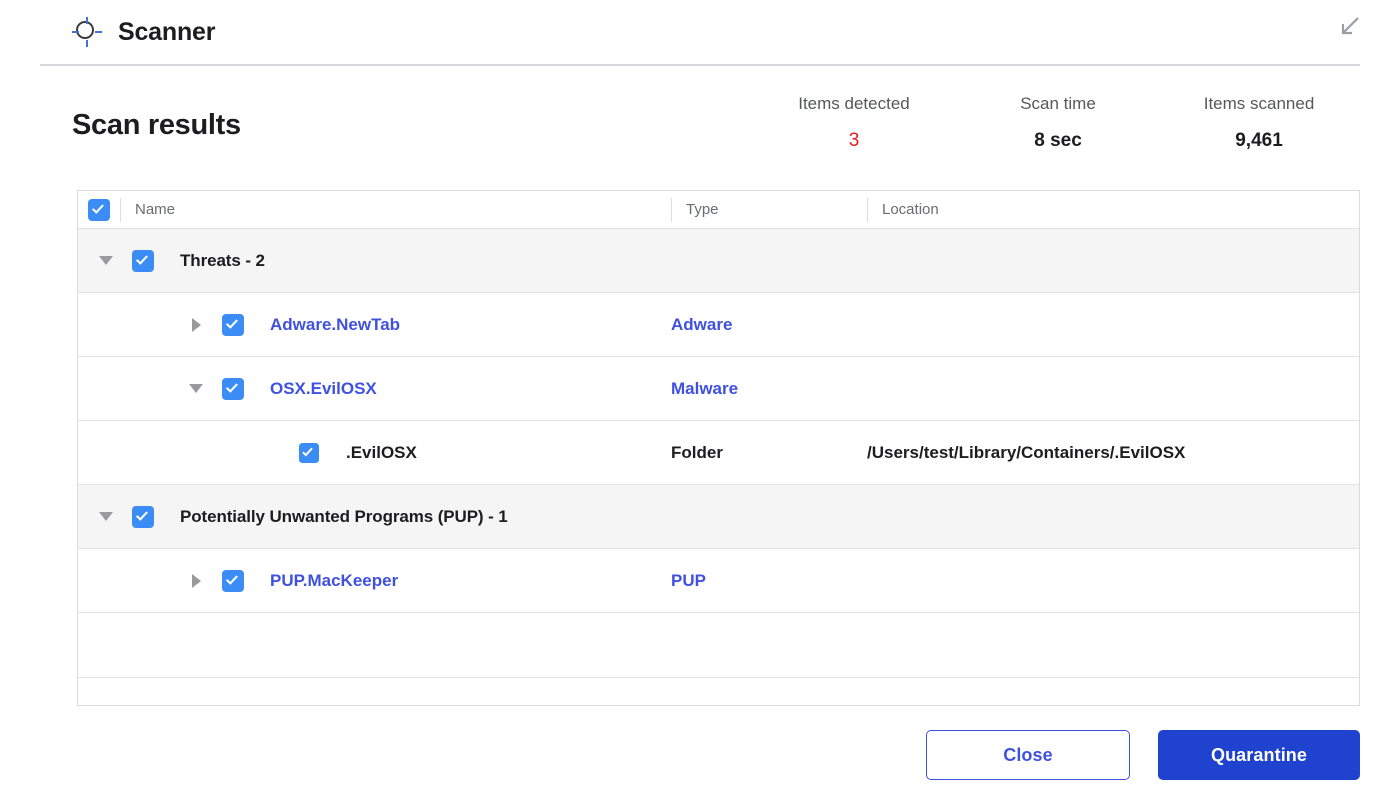 This screenshot has height=794, width=1400. I want to click on table-row: PUP.MacKeeper PUP, so click(718, 581).